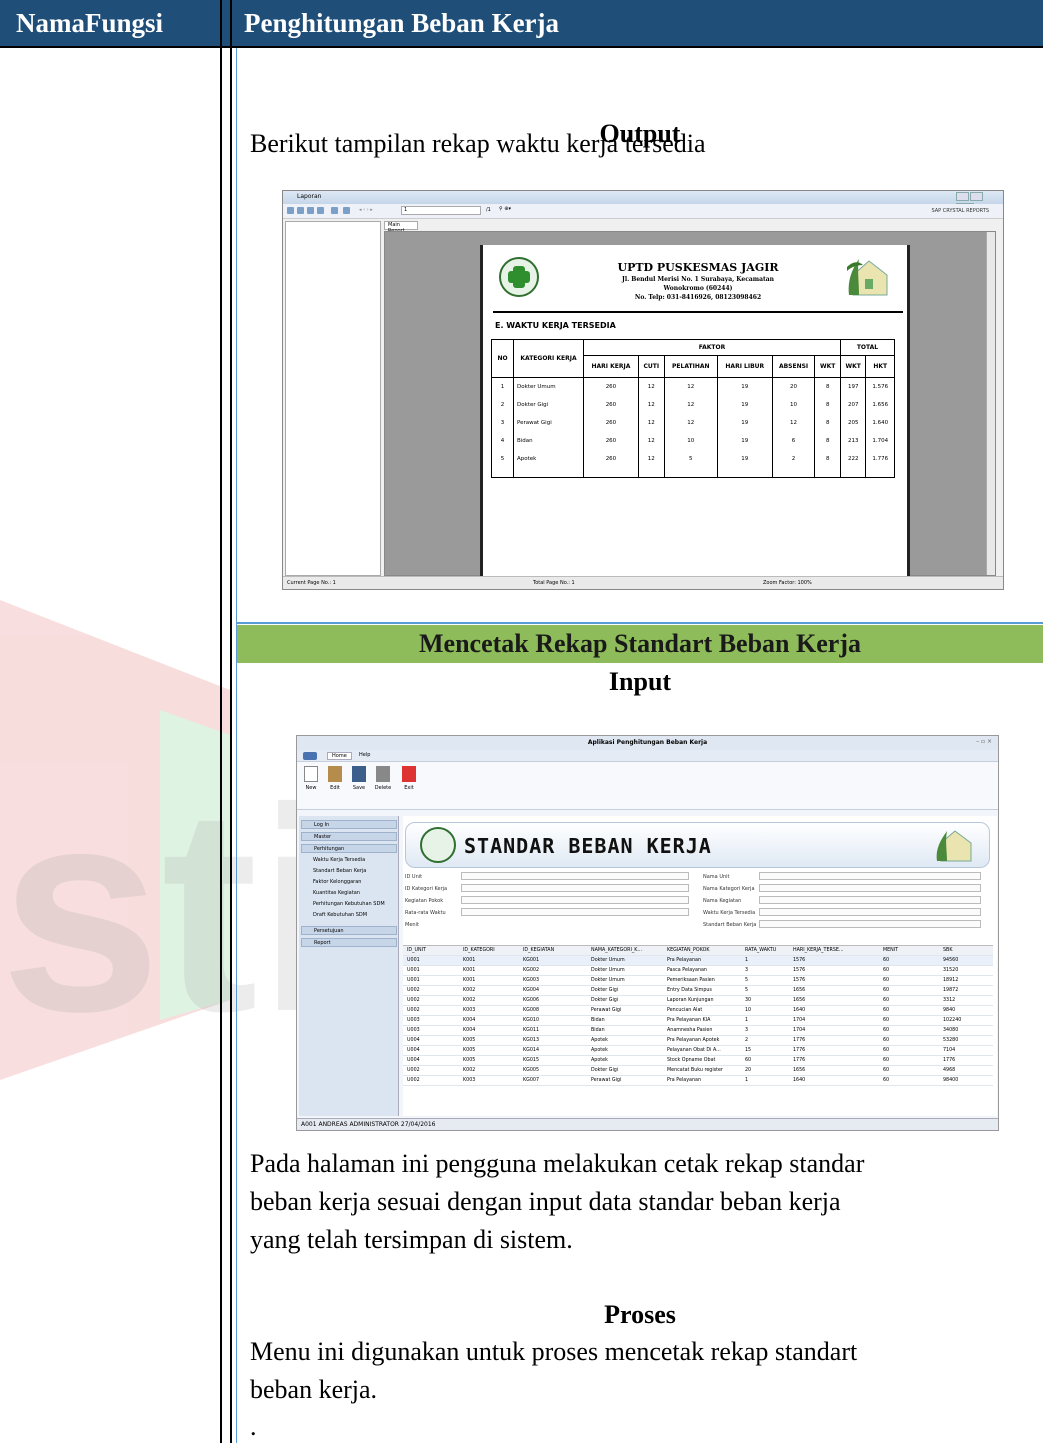 The height and width of the screenshot is (1443, 1043). What do you see at coordinates (962, 196) in the screenshot?
I see `minimize-icon` at bounding box center [962, 196].